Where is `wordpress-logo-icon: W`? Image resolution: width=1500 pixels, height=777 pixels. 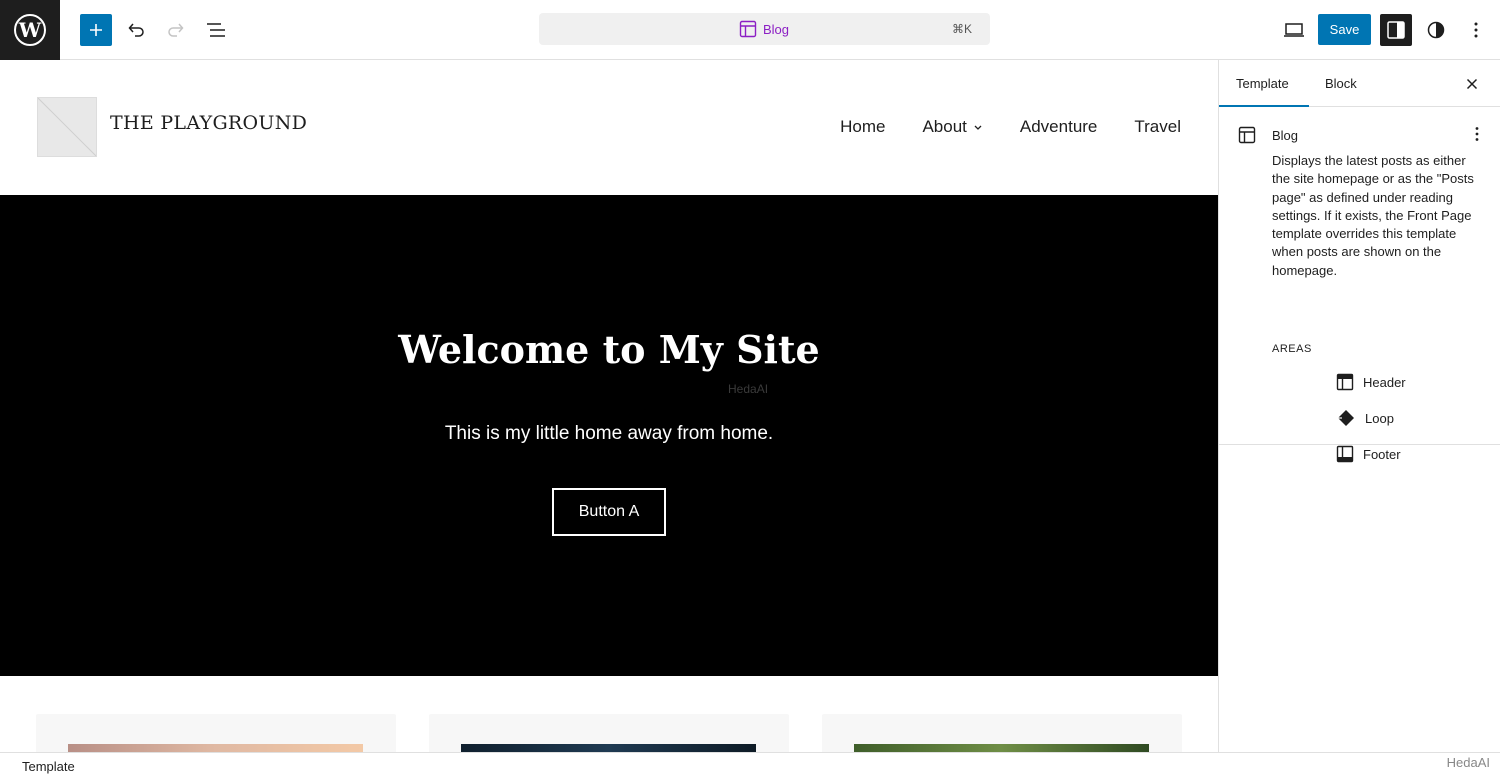
wordpress-logo-icon: W is located at coordinates (30, 30).